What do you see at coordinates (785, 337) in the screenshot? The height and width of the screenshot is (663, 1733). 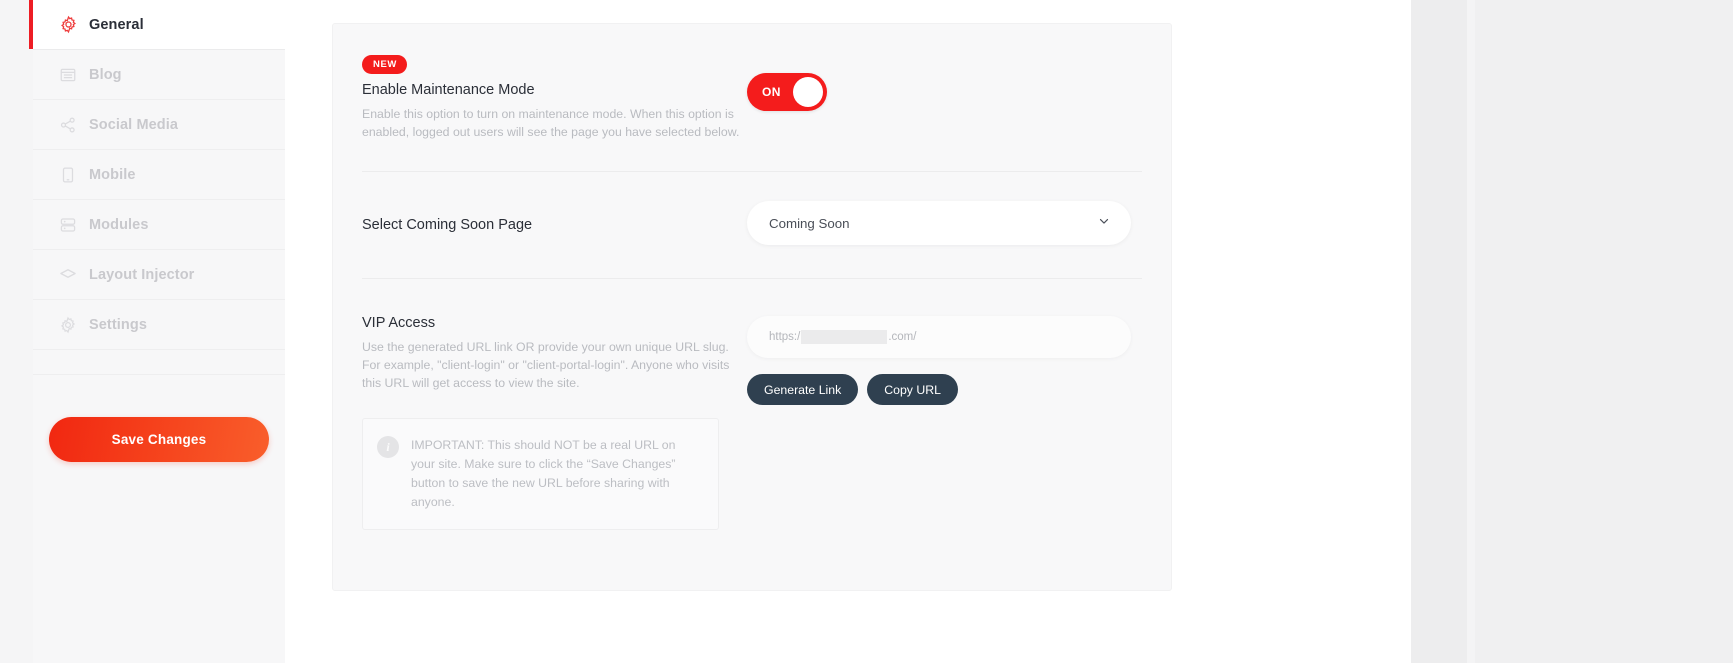 I see `vip-url-prefix: https:/` at bounding box center [785, 337].